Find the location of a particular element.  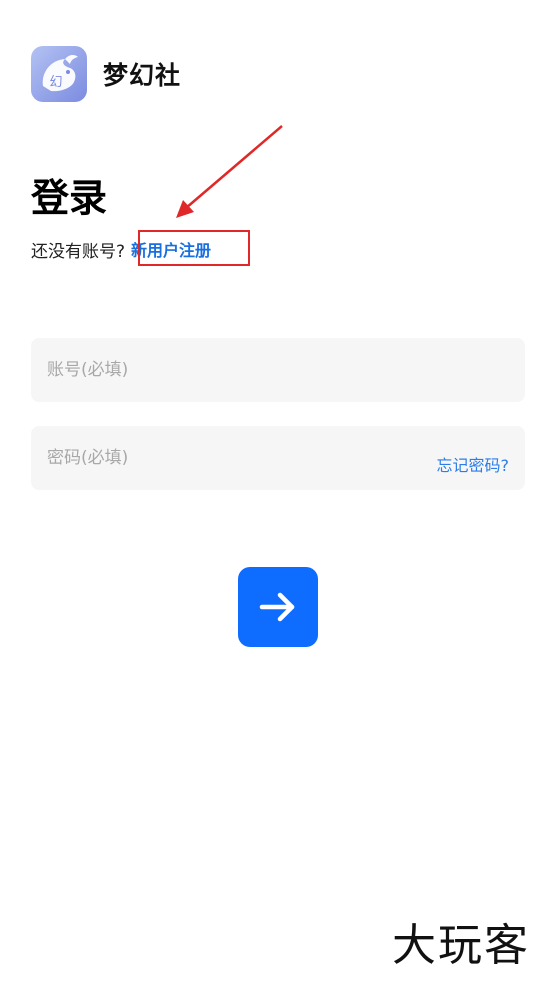

register-row: 还没有账号? 新用户注册 is located at coordinates (121, 249).